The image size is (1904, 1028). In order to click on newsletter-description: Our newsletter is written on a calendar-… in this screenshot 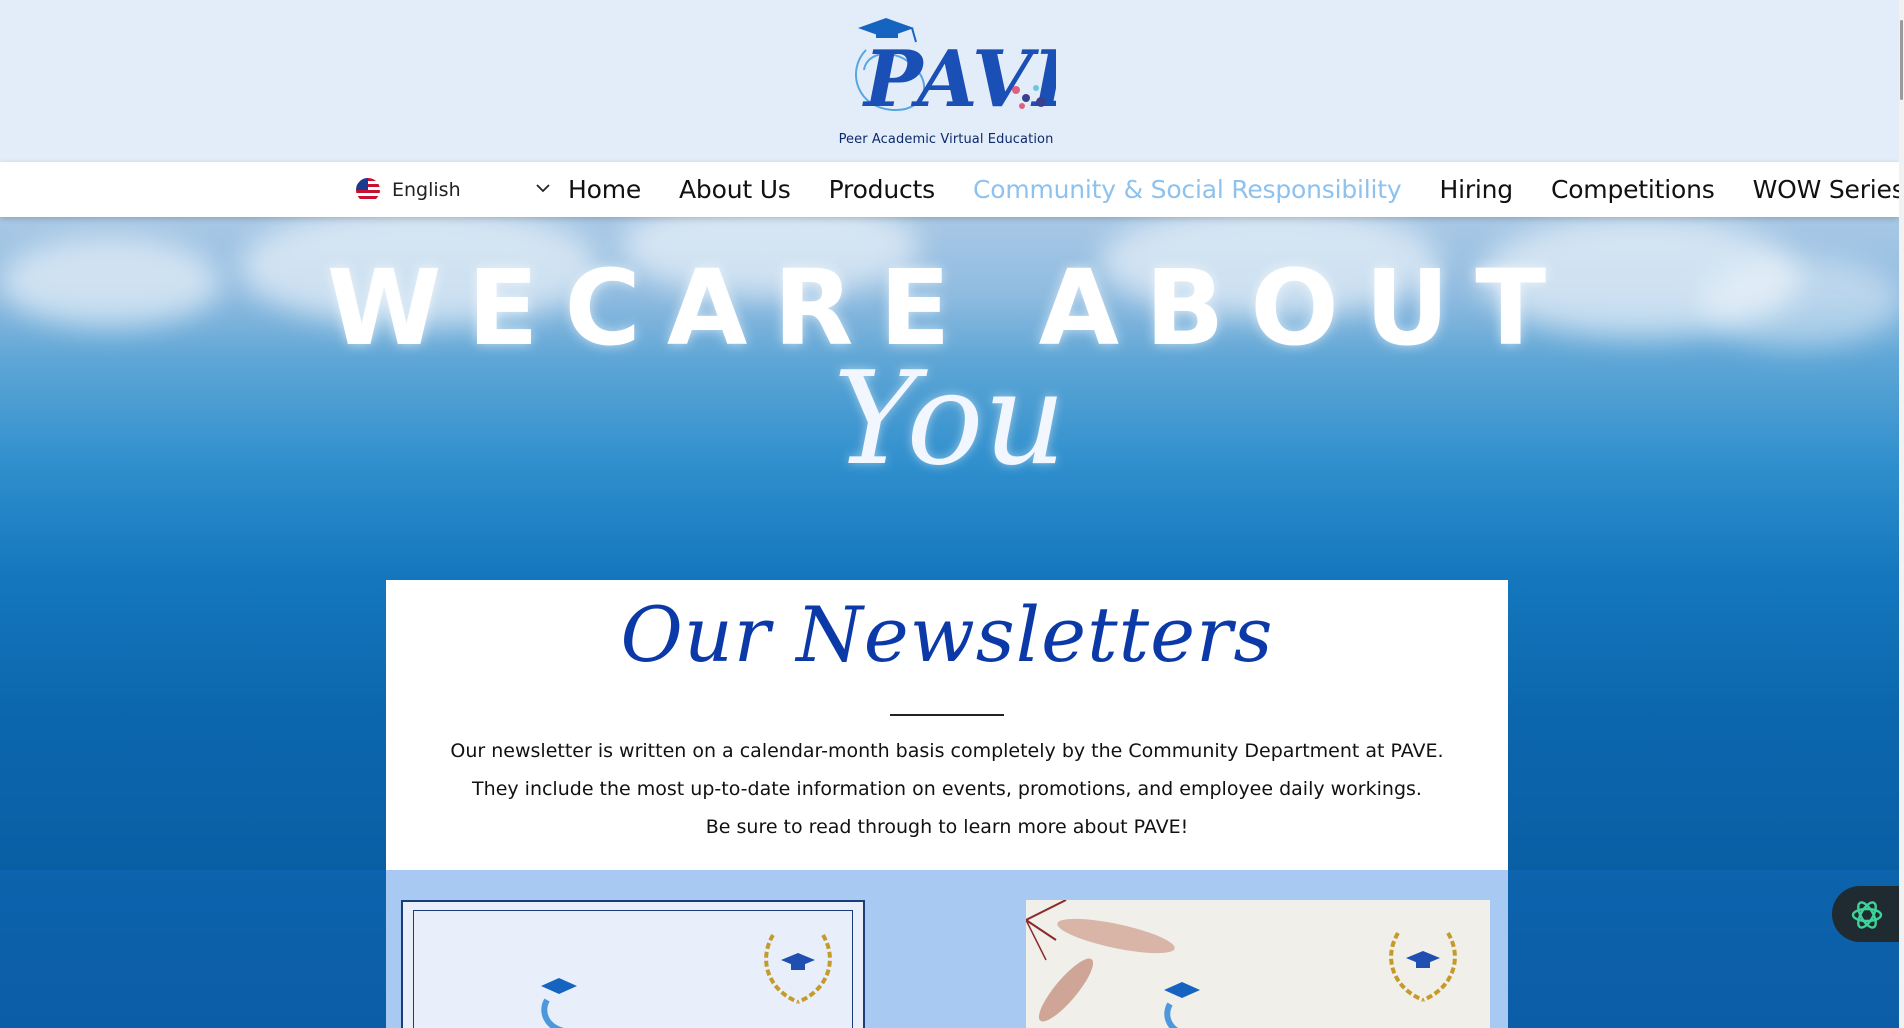, I will do `click(947, 789)`.